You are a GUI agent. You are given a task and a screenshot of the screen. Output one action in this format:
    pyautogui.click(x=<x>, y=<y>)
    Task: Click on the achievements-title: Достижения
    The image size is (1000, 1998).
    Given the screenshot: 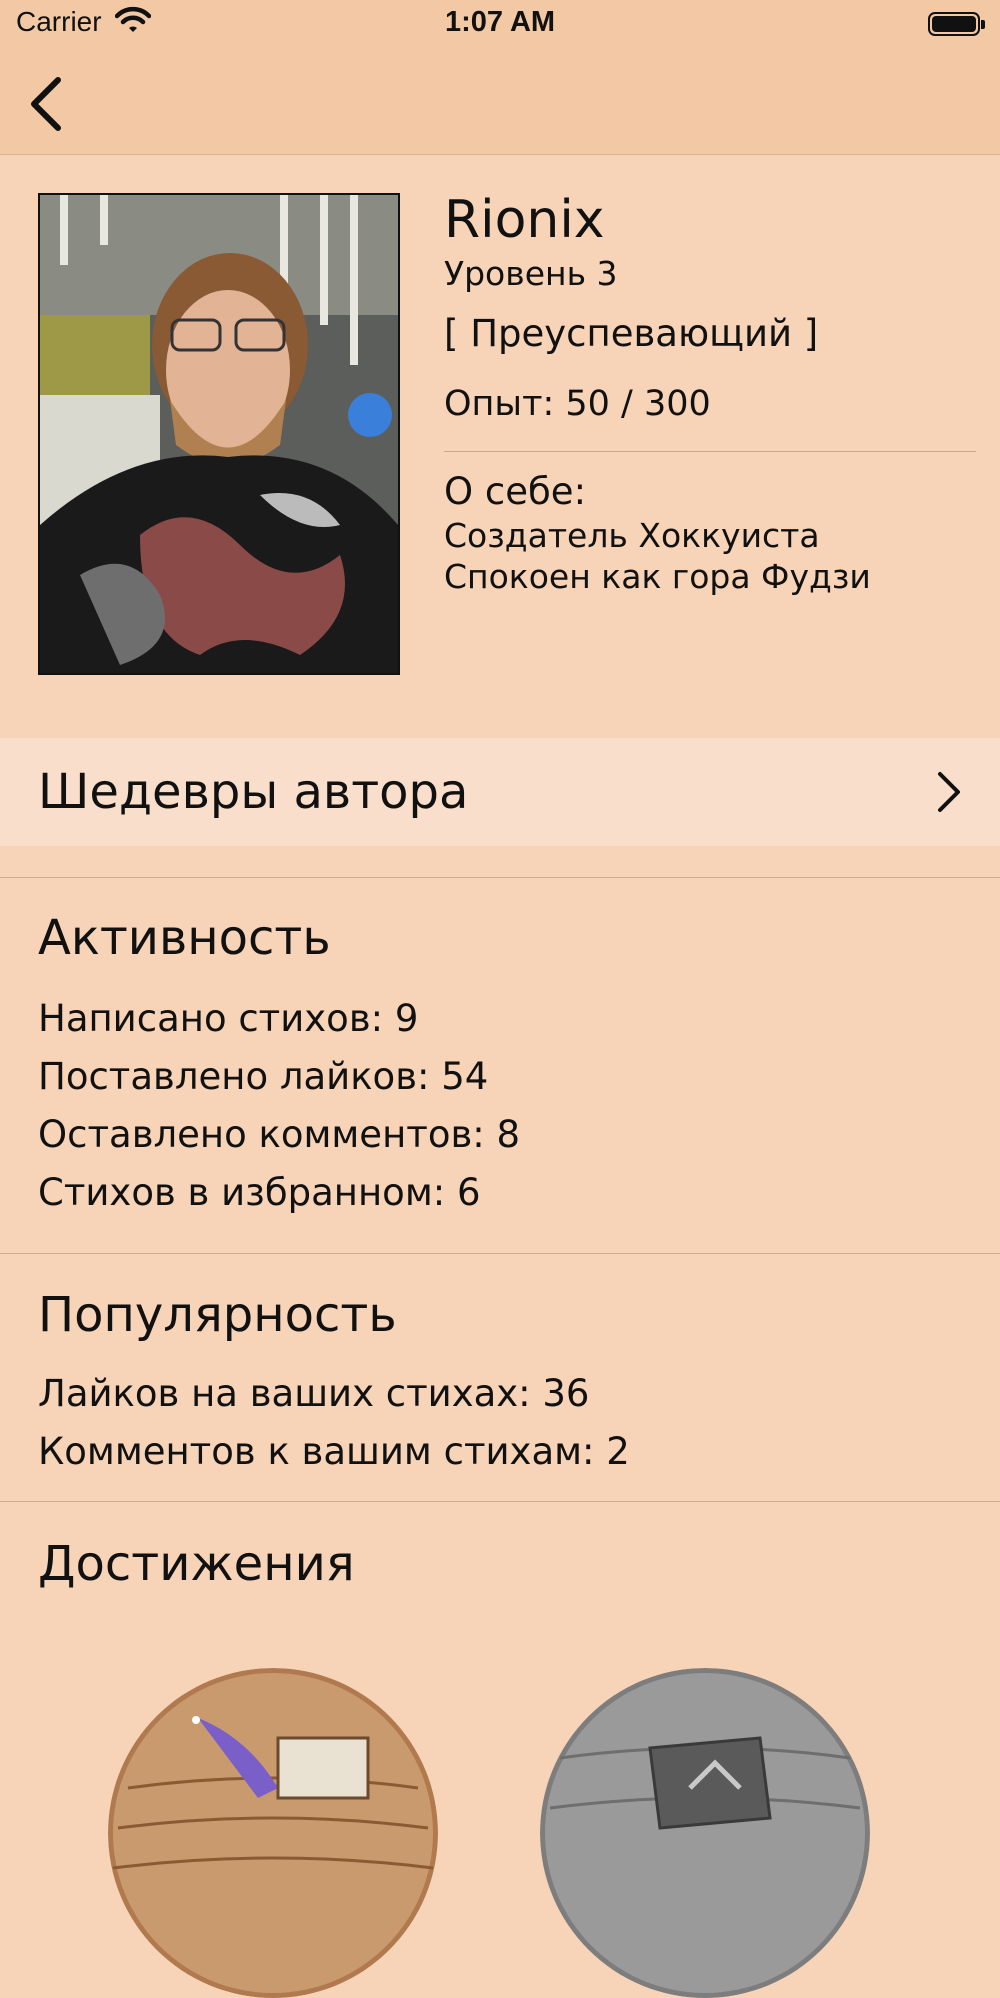 What is the action you would take?
    pyautogui.click(x=196, y=1564)
    